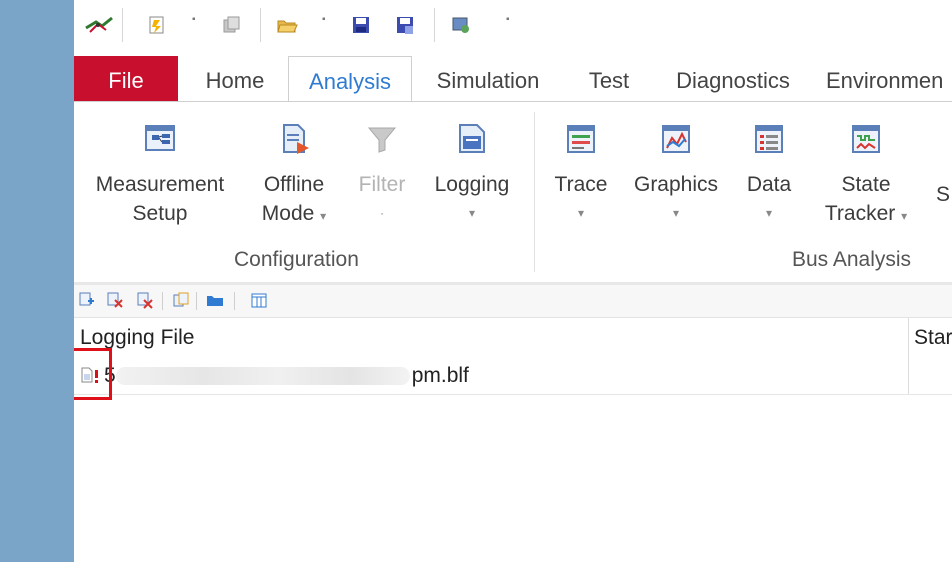 The width and height of the screenshot is (952, 562). What do you see at coordinates (157, 25) in the screenshot?
I see `new-config-icon` at bounding box center [157, 25].